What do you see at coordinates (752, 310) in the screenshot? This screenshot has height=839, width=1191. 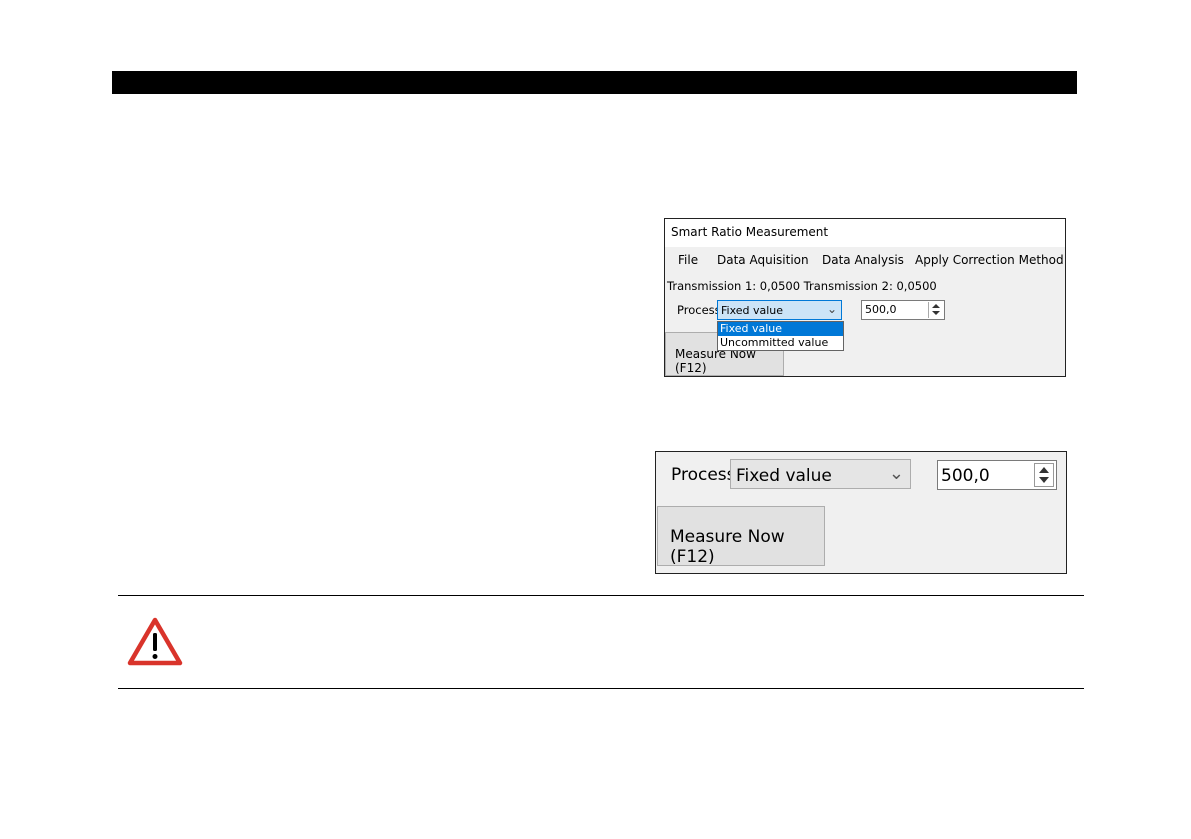 I see `process-select-value: Fixed value` at bounding box center [752, 310].